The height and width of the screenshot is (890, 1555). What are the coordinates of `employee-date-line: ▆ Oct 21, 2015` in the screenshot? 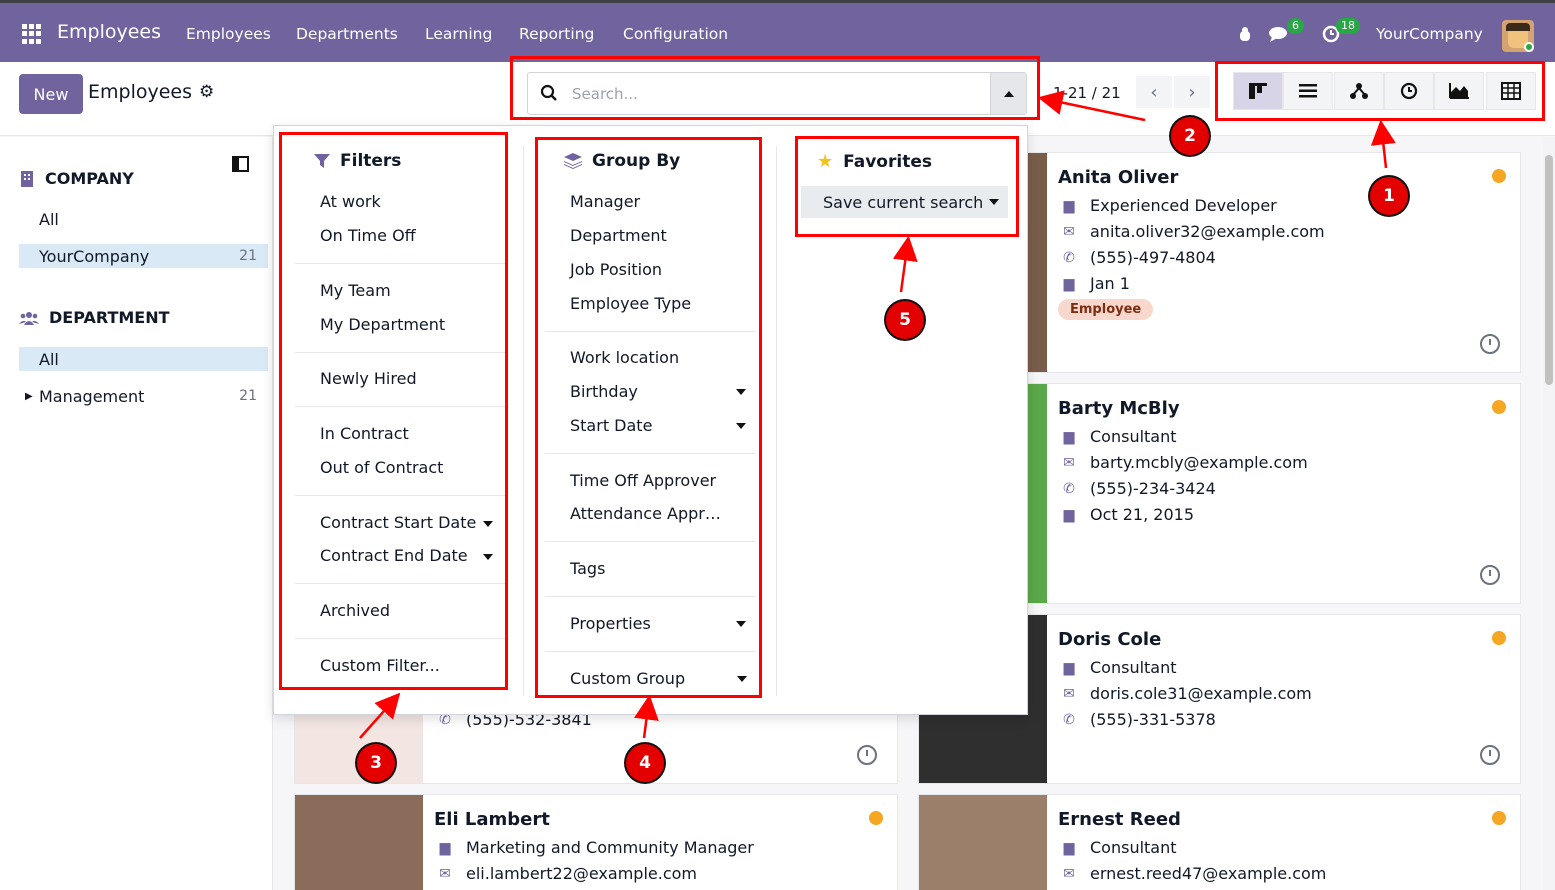 It's located at (1126, 514).